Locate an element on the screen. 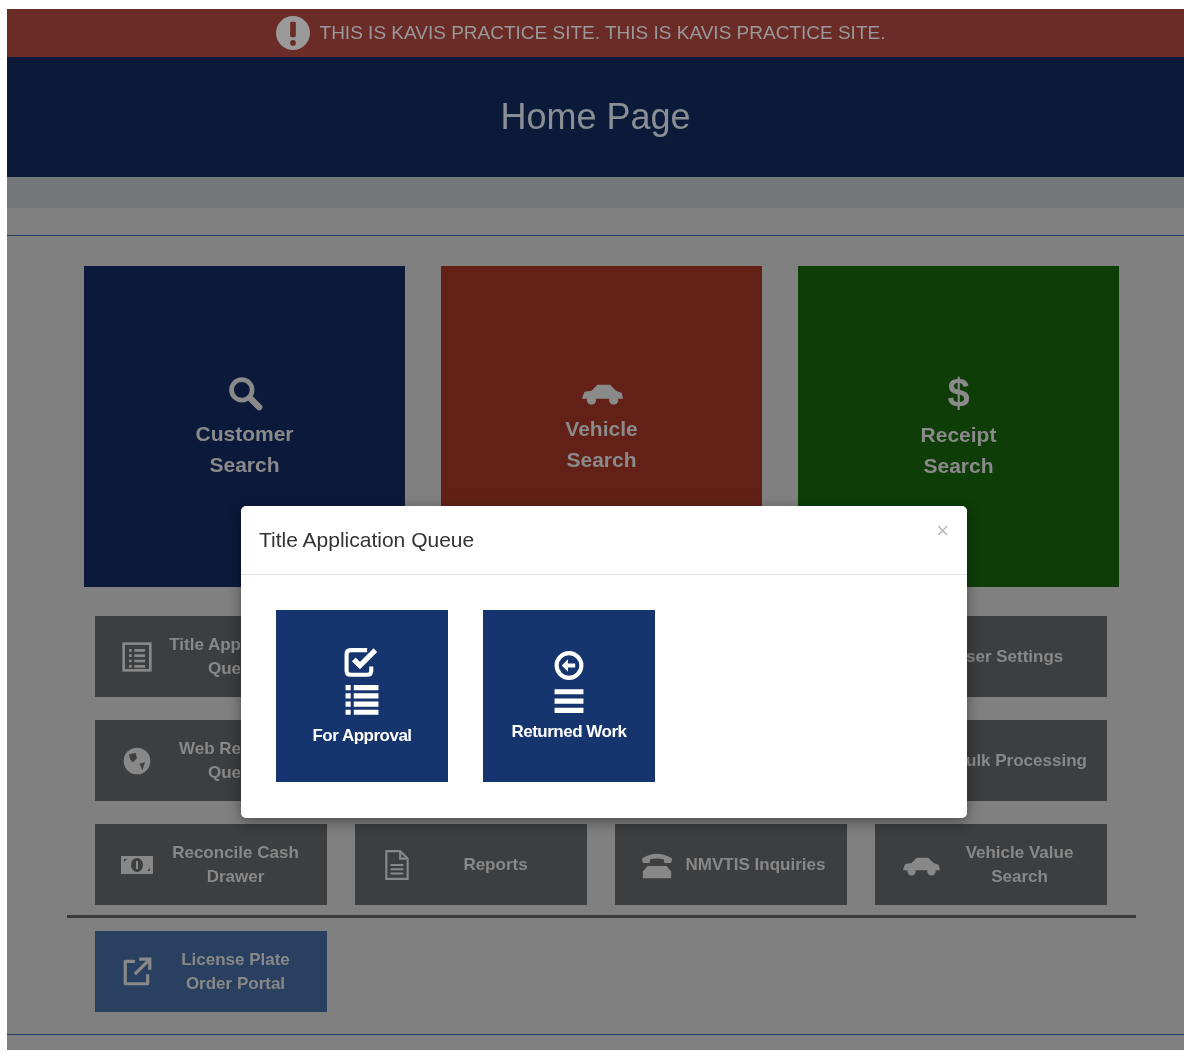  tile-label: Vehicle Search is located at coordinates (601, 444).